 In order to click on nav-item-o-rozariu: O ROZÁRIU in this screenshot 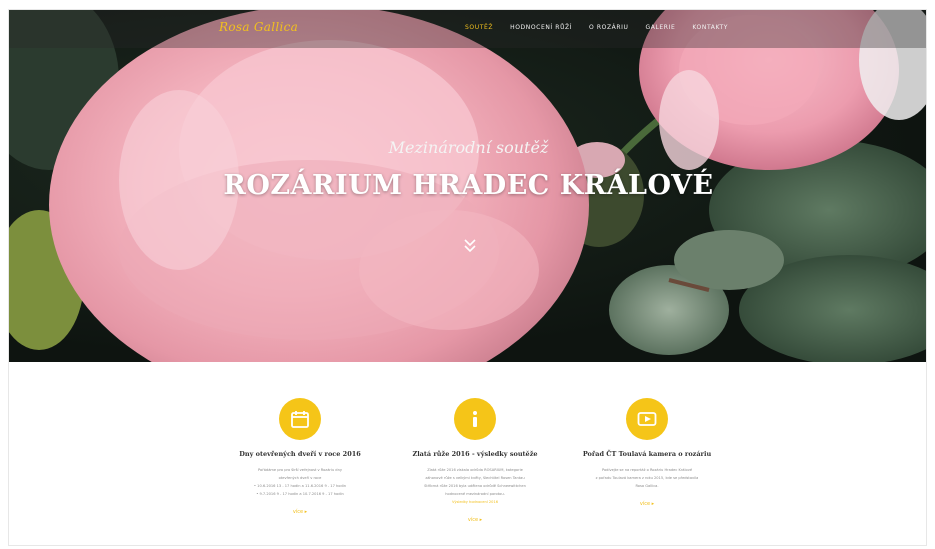, I will do `click(608, 27)`.